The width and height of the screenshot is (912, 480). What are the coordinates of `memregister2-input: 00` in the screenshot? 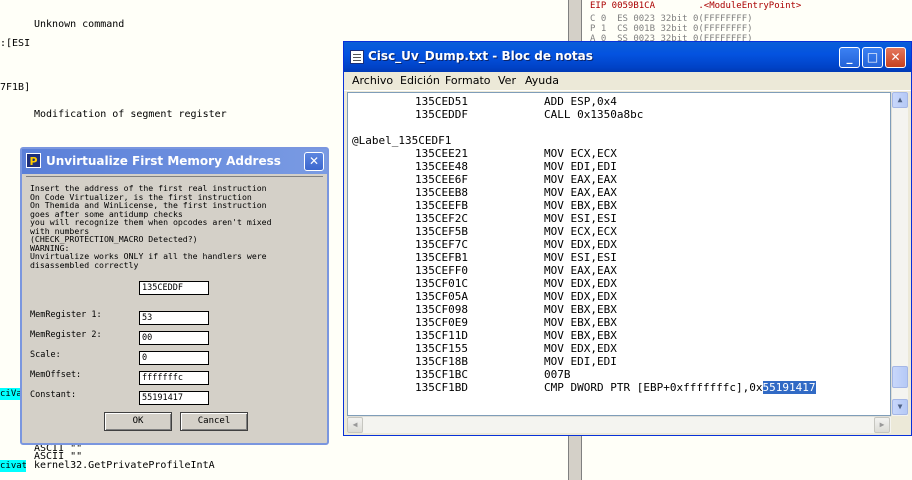 It's located at (174, 338).